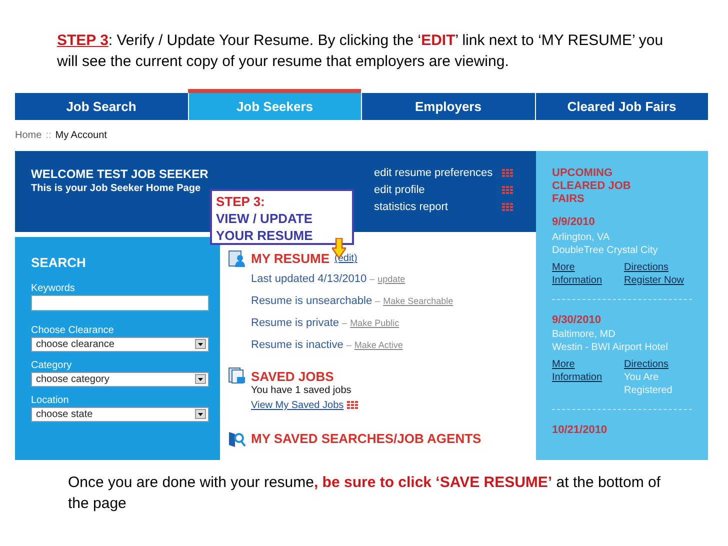 This screenshot has height=546, width=728. Describe the element at coordinates (265, 227) in the screenshot. I see `callout-text: VIEW / UPDATE YOUR RESUME` at that location.